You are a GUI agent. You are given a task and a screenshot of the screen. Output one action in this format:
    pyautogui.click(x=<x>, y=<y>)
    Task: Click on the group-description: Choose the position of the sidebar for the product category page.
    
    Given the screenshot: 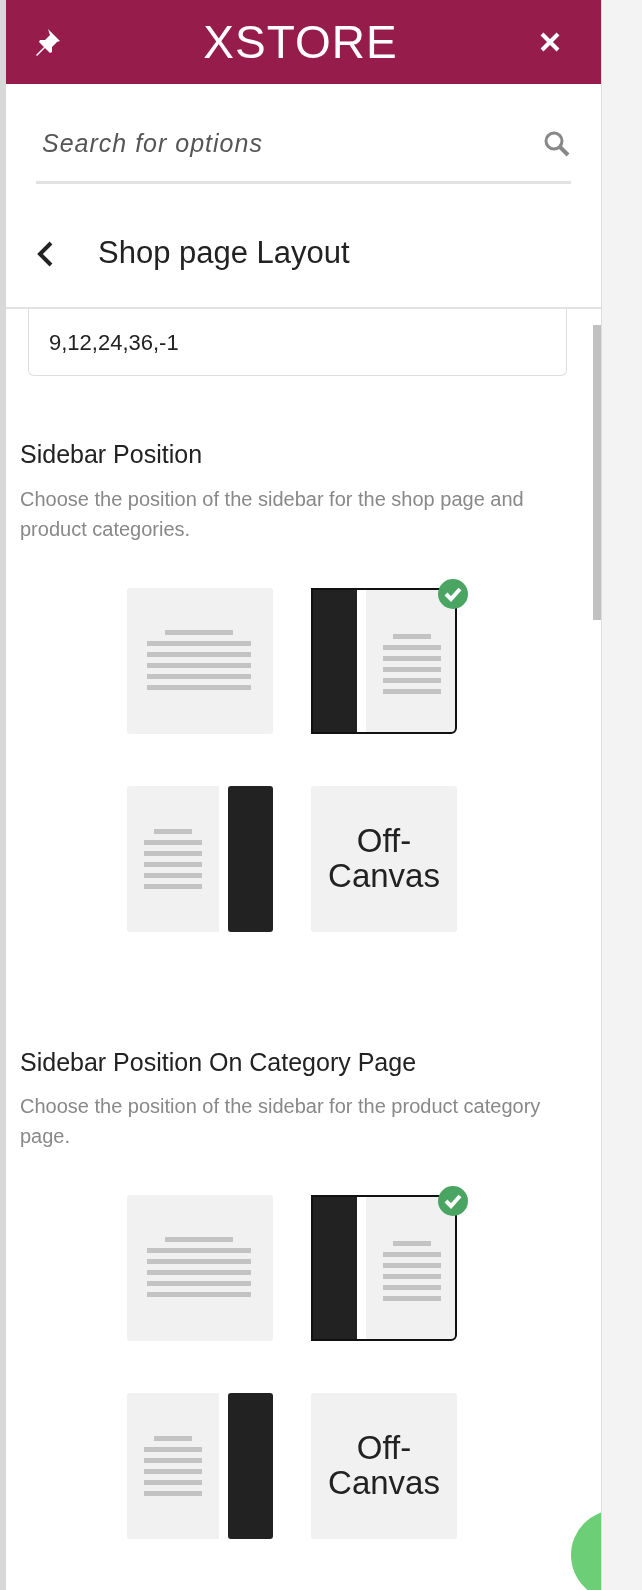 What is the action you would take?
    pyautogui.click(x=281, y=1121)
    